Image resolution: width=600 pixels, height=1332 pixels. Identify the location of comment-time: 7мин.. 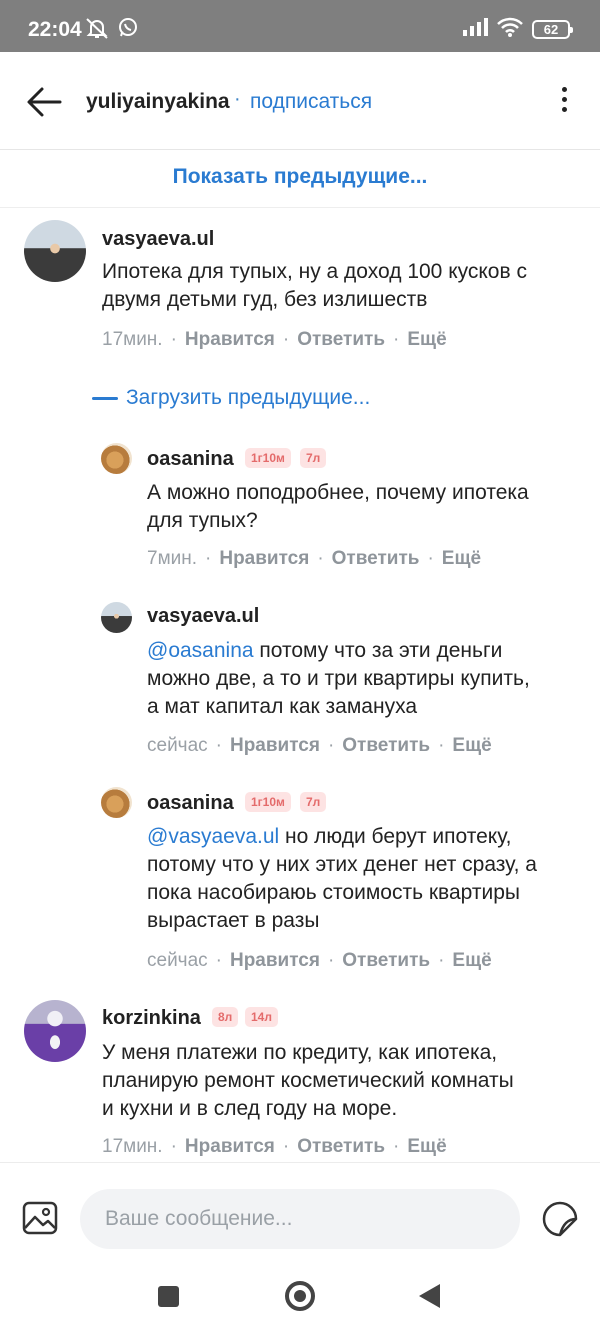
(172, 558).